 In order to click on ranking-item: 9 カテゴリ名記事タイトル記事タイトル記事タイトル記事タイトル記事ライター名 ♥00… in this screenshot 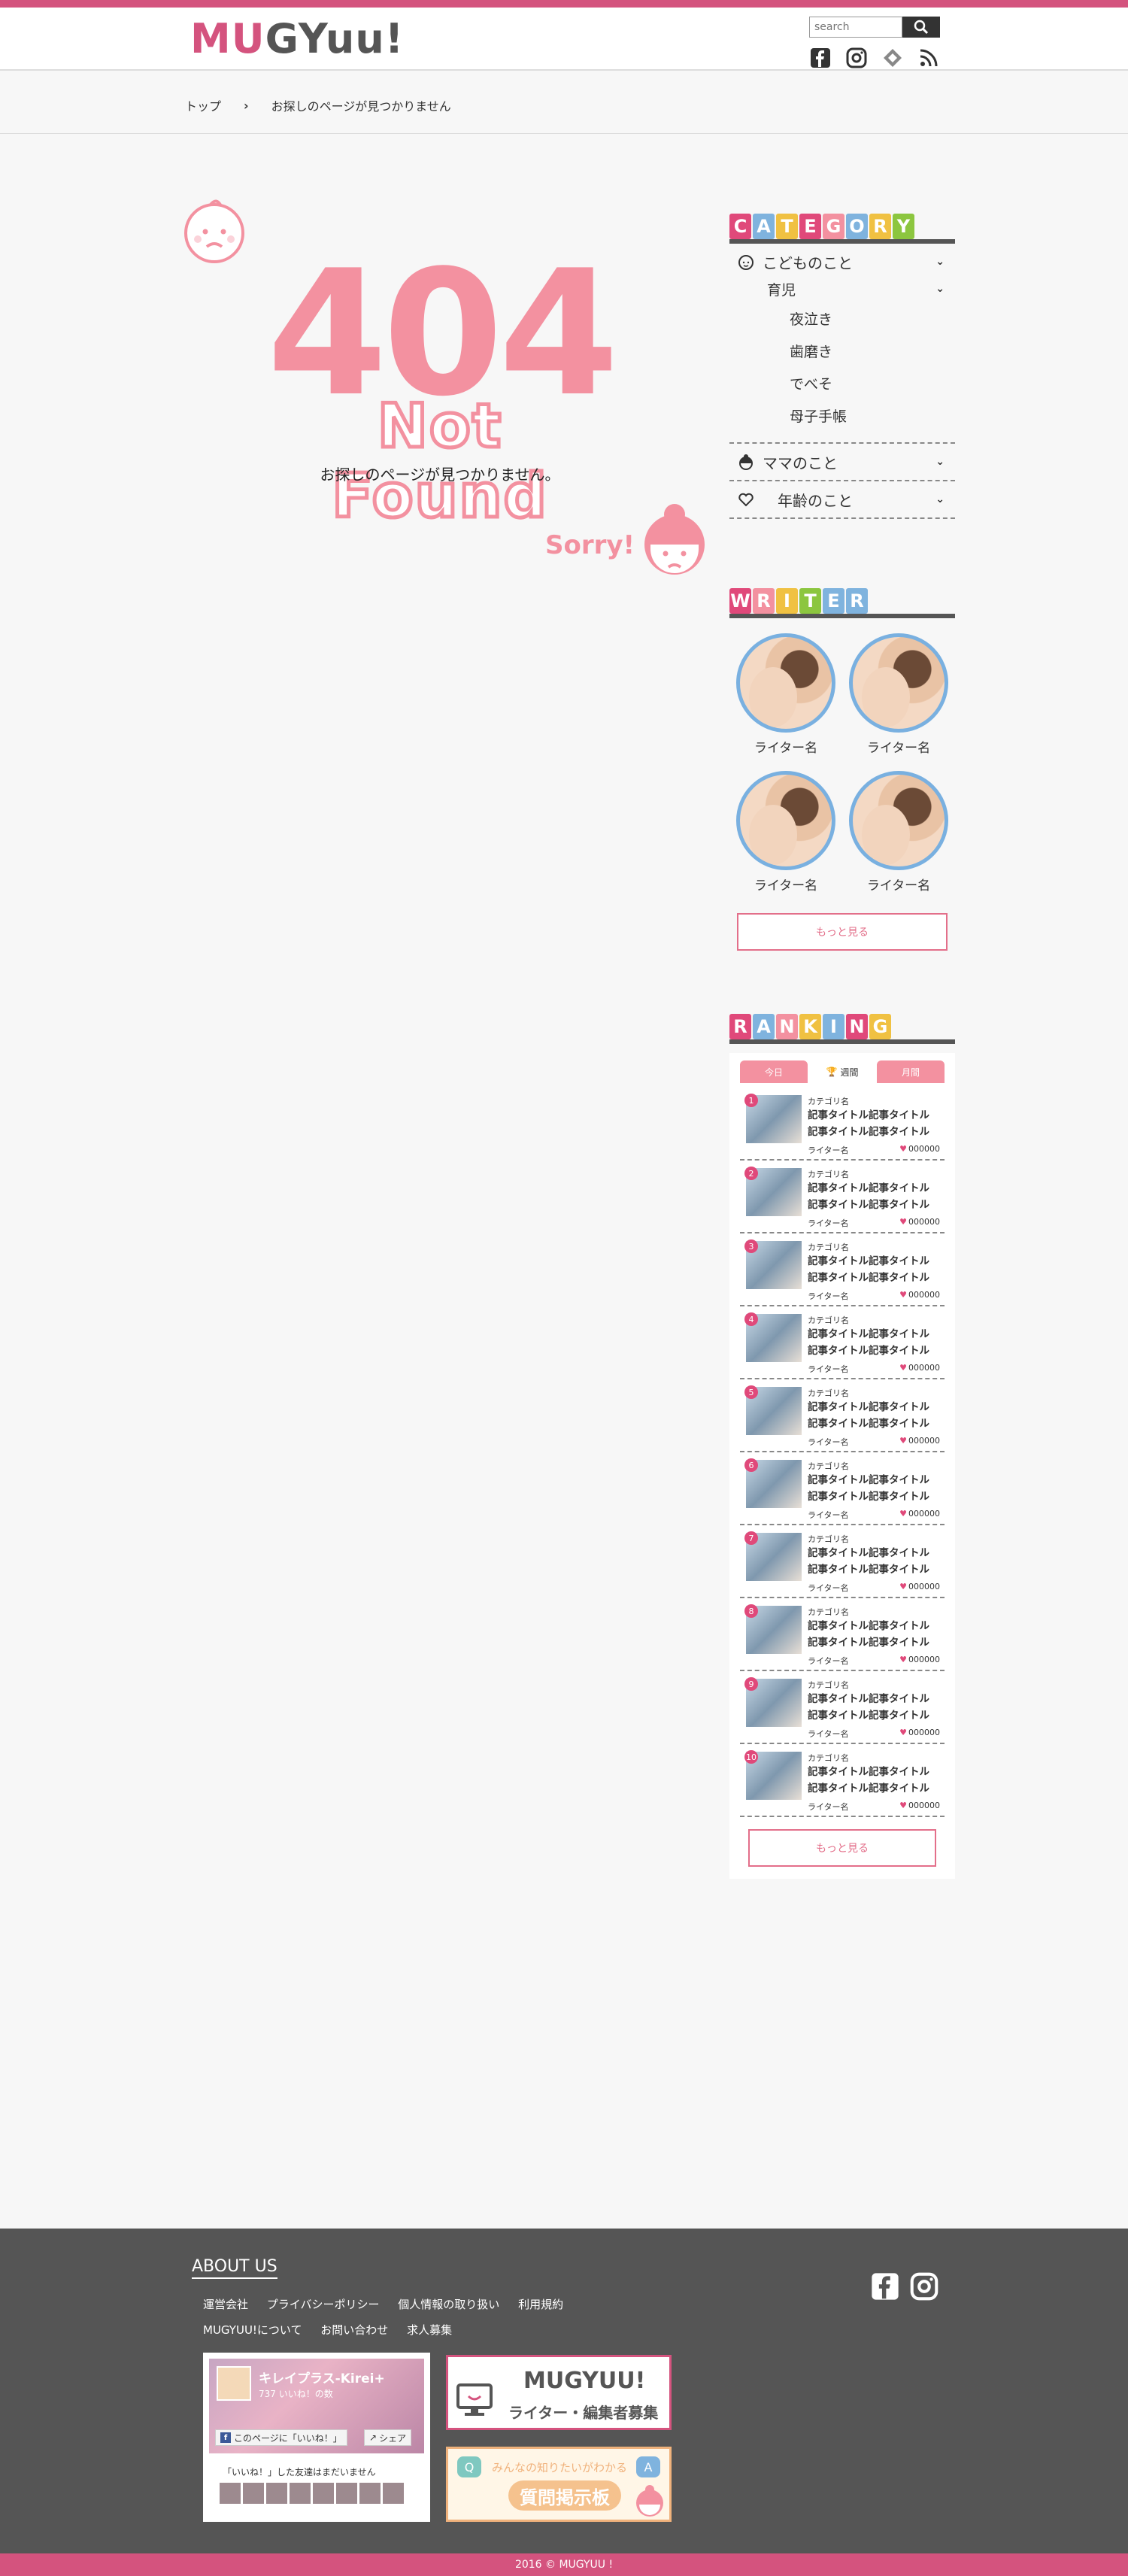, I will do `click(842, 1707)`.